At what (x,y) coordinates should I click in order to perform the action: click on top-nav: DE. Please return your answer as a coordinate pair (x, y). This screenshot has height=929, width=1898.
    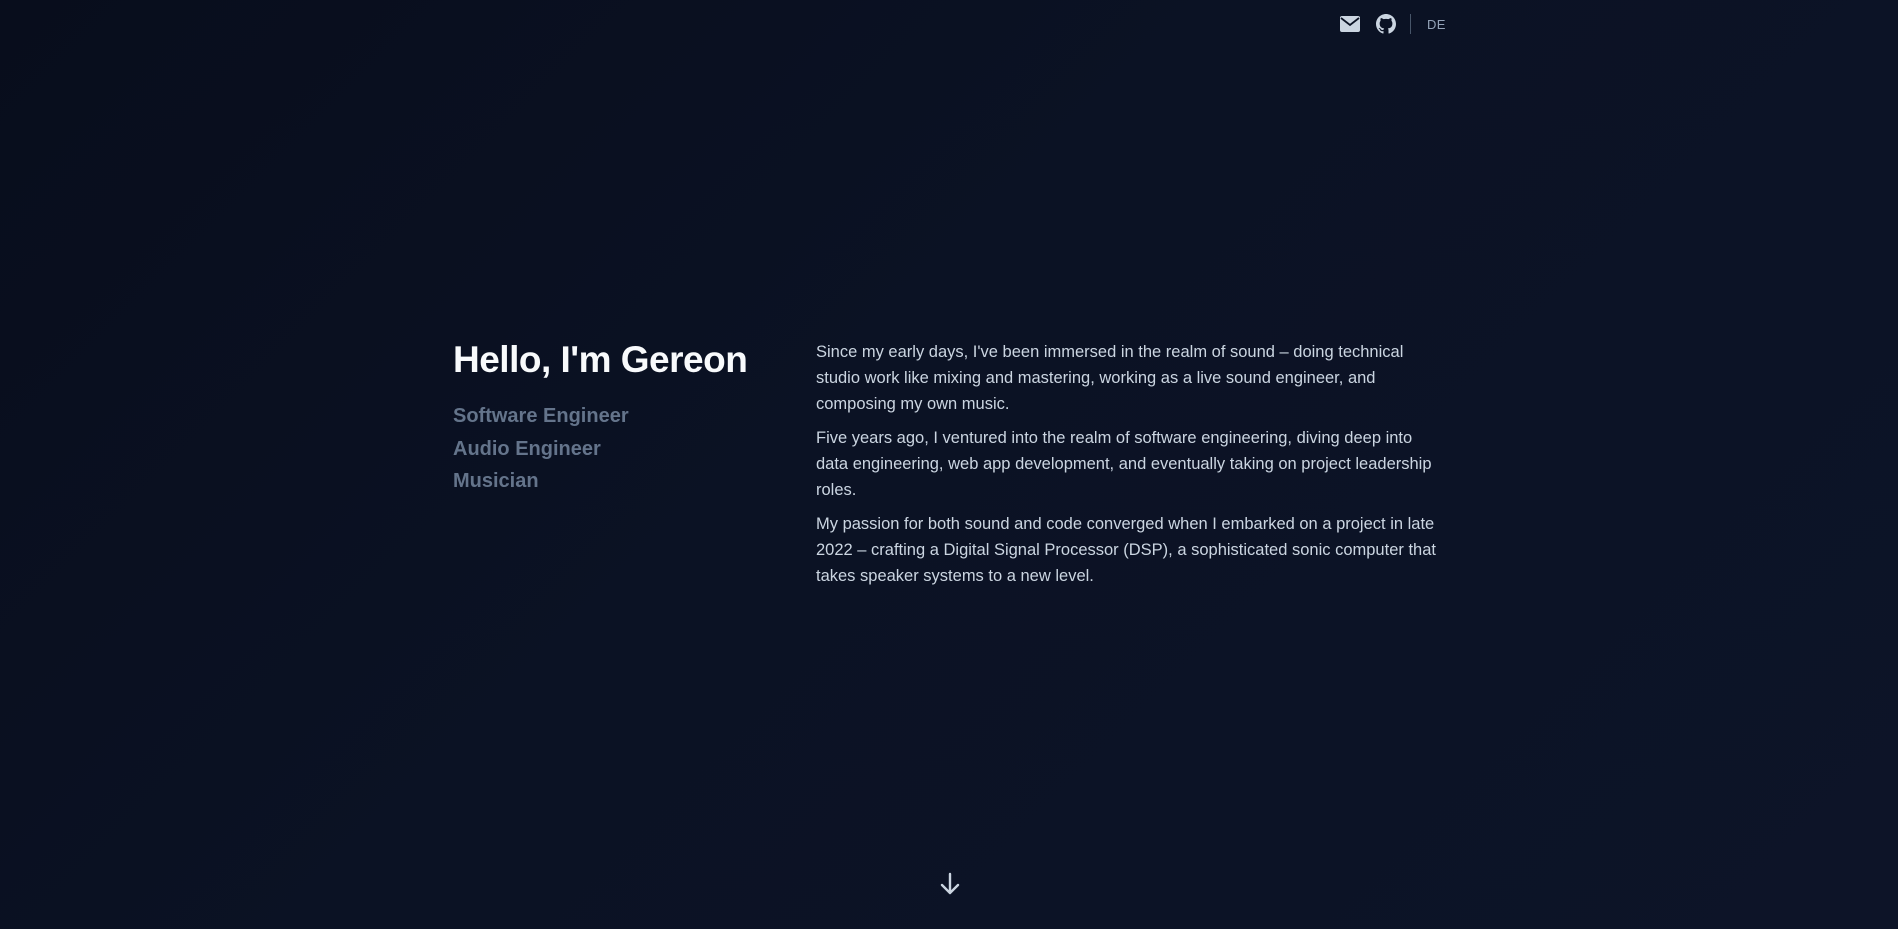
    Looking at the image, I should click on (1392, 24).